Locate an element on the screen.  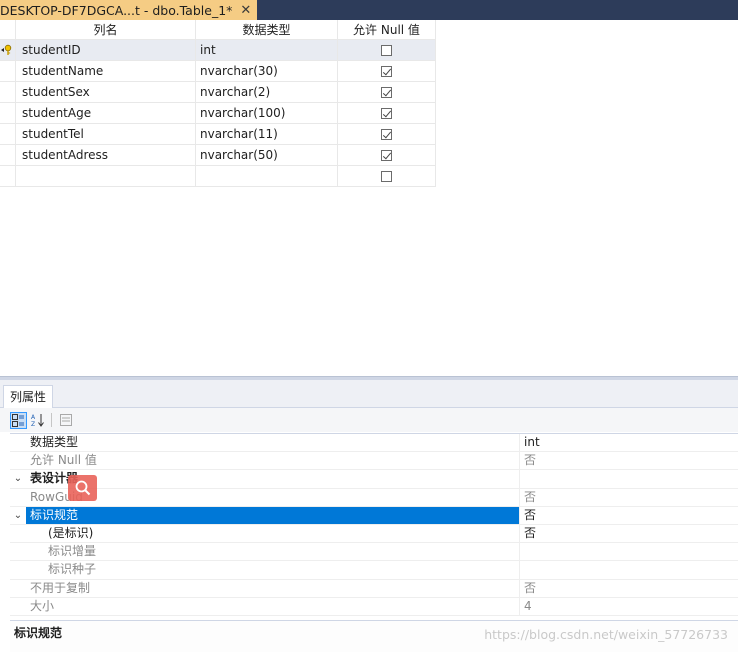
table-row: studentName nvarchar(30) is located at coordinates (218, 71).